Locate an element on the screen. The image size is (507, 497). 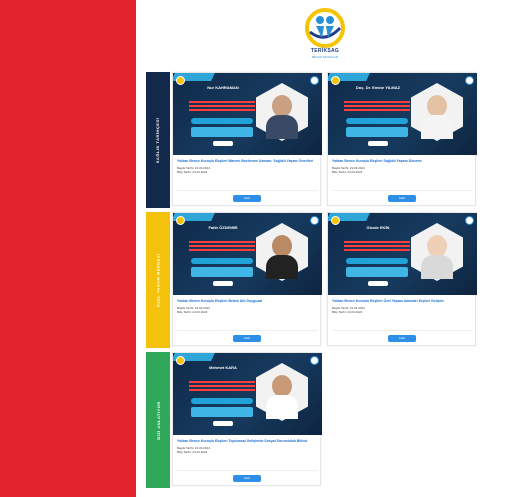
section-1-label: SAĞLIK TARİHÇESİ is located at coordinates (158, 140).